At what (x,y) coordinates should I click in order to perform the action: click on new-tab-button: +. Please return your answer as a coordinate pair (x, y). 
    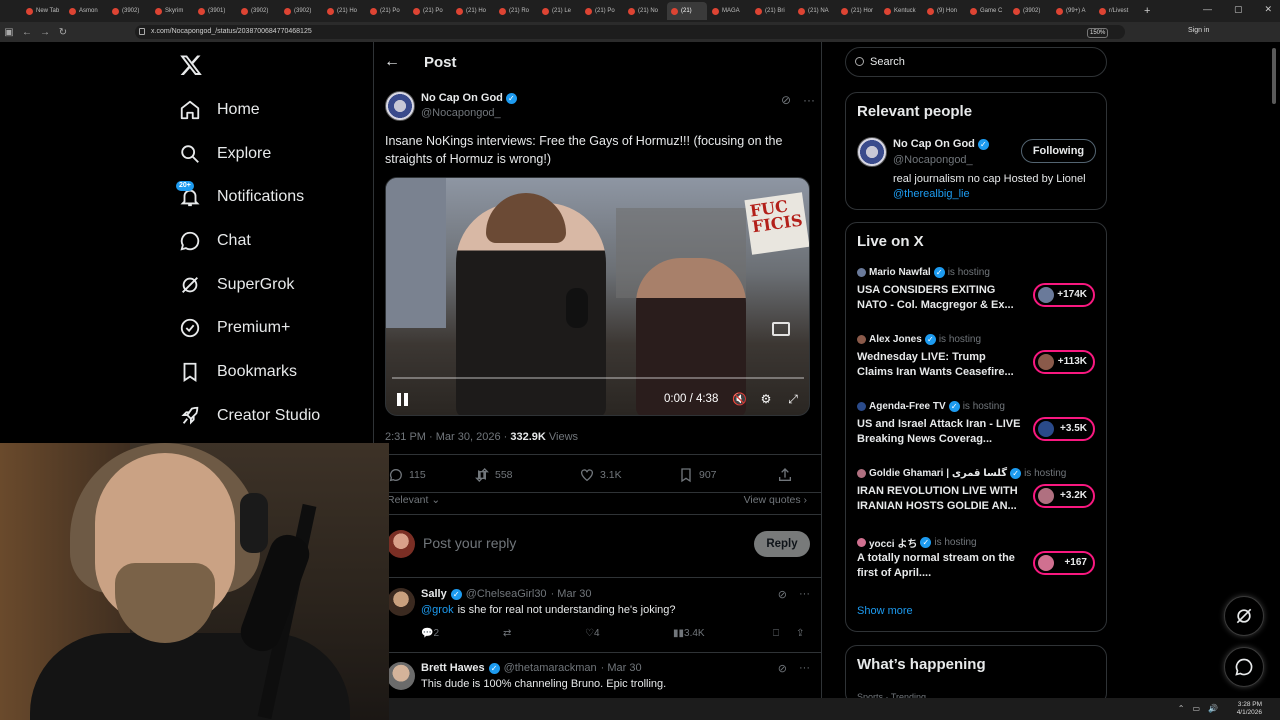
    Looking at the image, I should click on (1147, 11).